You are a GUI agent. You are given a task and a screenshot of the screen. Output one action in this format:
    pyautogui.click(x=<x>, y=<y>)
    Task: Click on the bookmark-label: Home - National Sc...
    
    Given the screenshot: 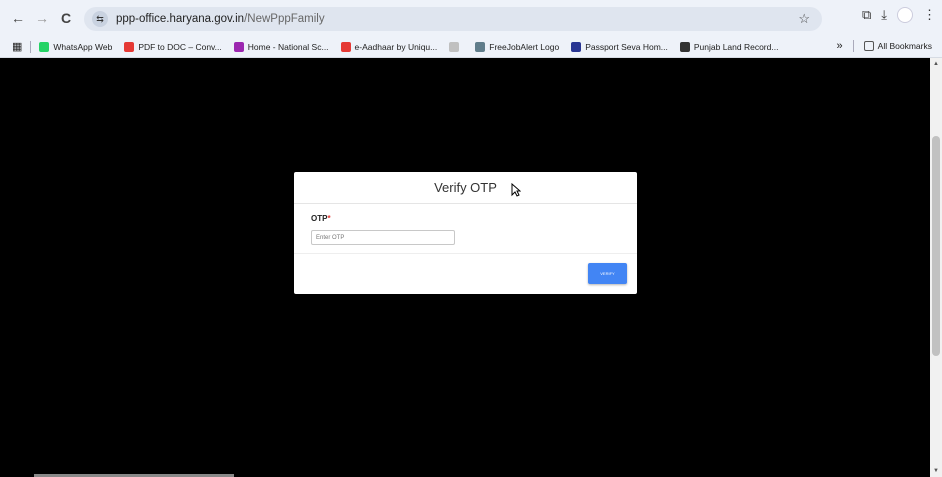 What is the action you would take?
    pyautogui.click(x=288, y=46)
    